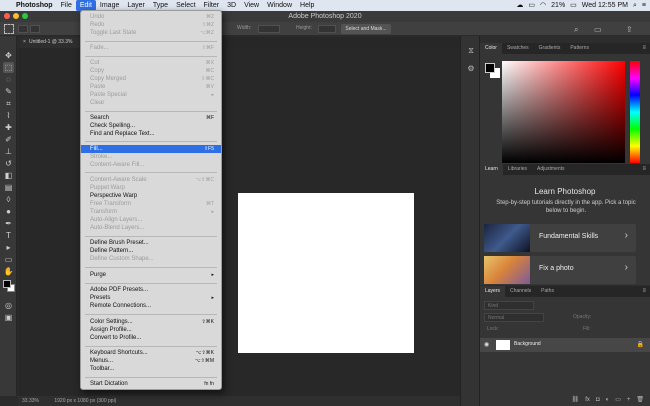 This screenshot has height=406, width=650. Describe the element at coordinates (16, 16) in the screenshot. I see `minimize-window-button` at that location.